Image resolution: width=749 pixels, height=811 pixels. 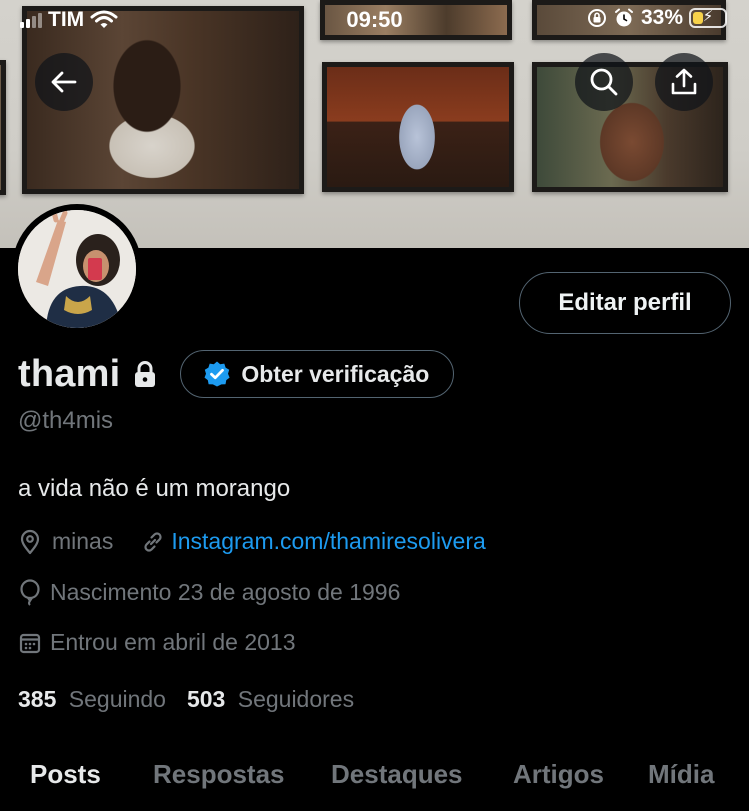 What do you see at coordinates (681, 774) in the screenshot?
I see `tab-media: Mídia` at bounding box center [681, 774].